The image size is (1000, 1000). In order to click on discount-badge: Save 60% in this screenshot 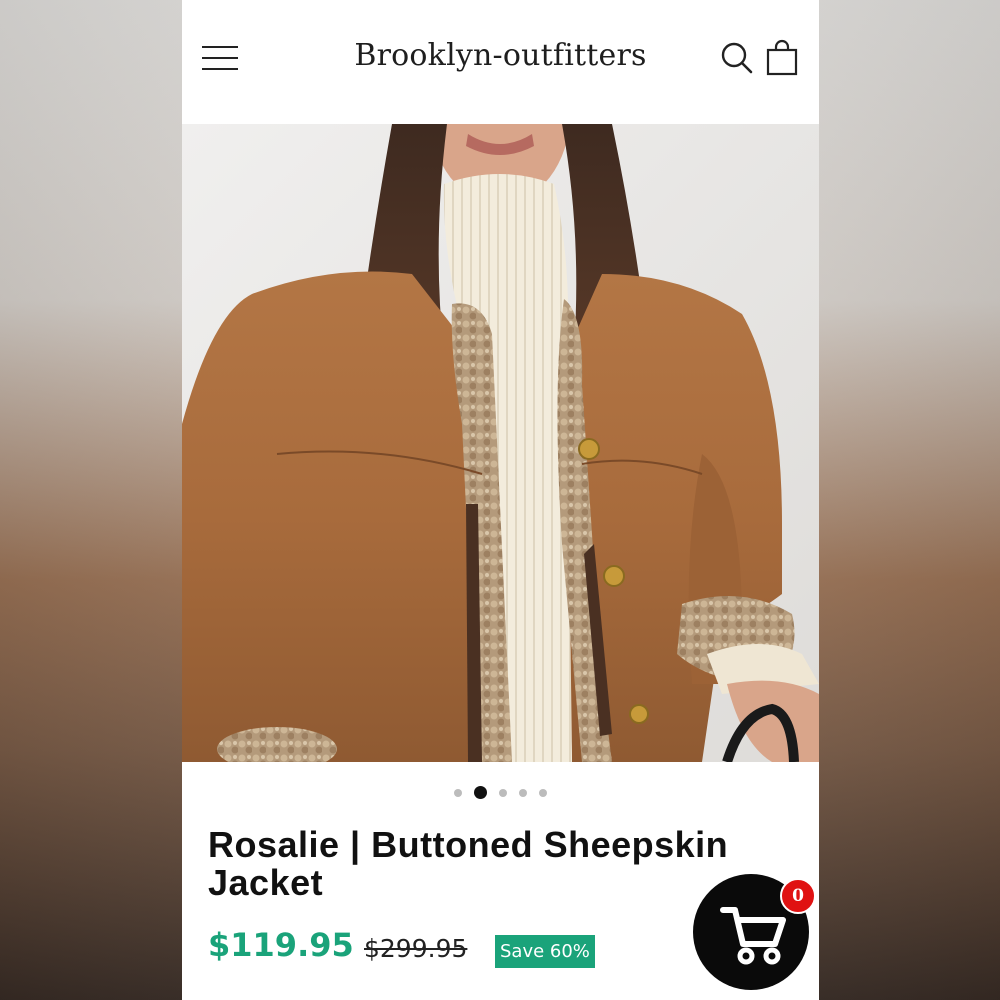, I will do `click(545, 951)`.